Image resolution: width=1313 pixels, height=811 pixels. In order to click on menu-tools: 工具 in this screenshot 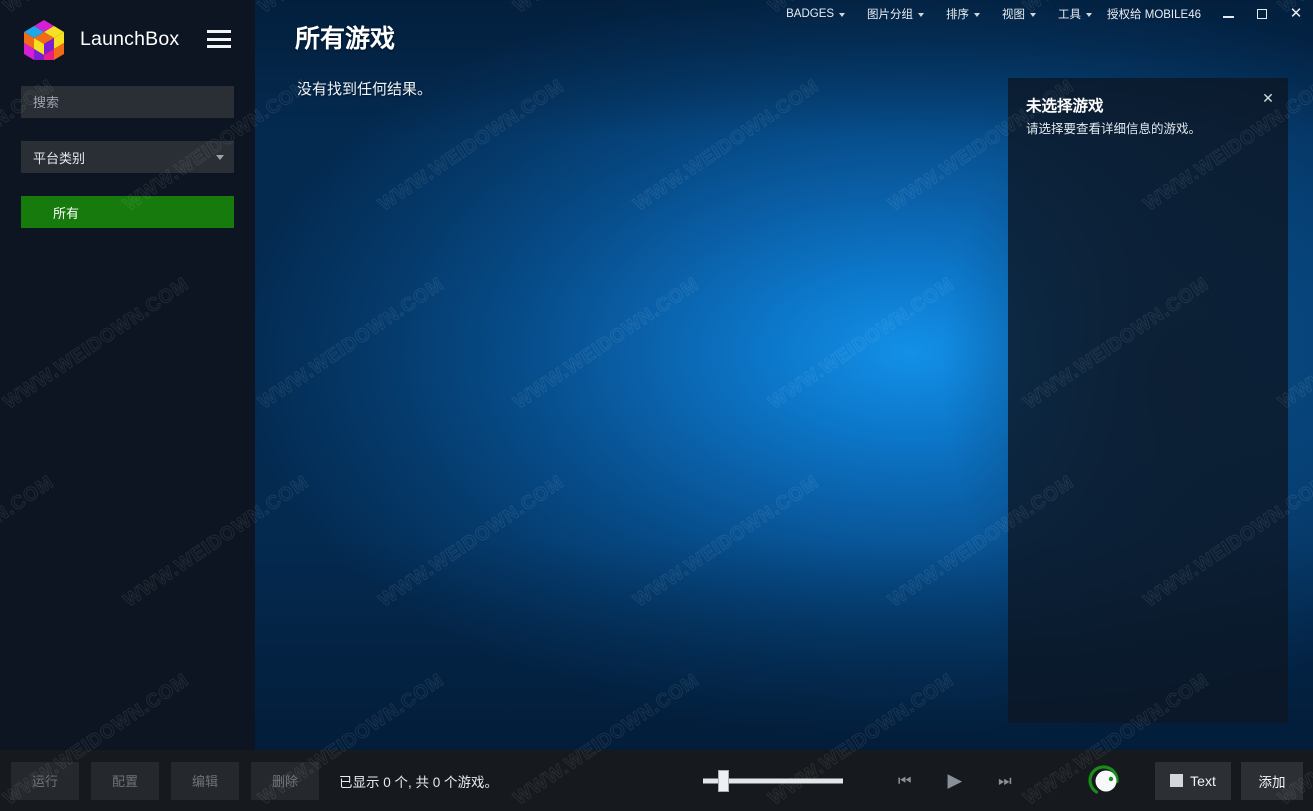, I will do `click(1075, 13)`.